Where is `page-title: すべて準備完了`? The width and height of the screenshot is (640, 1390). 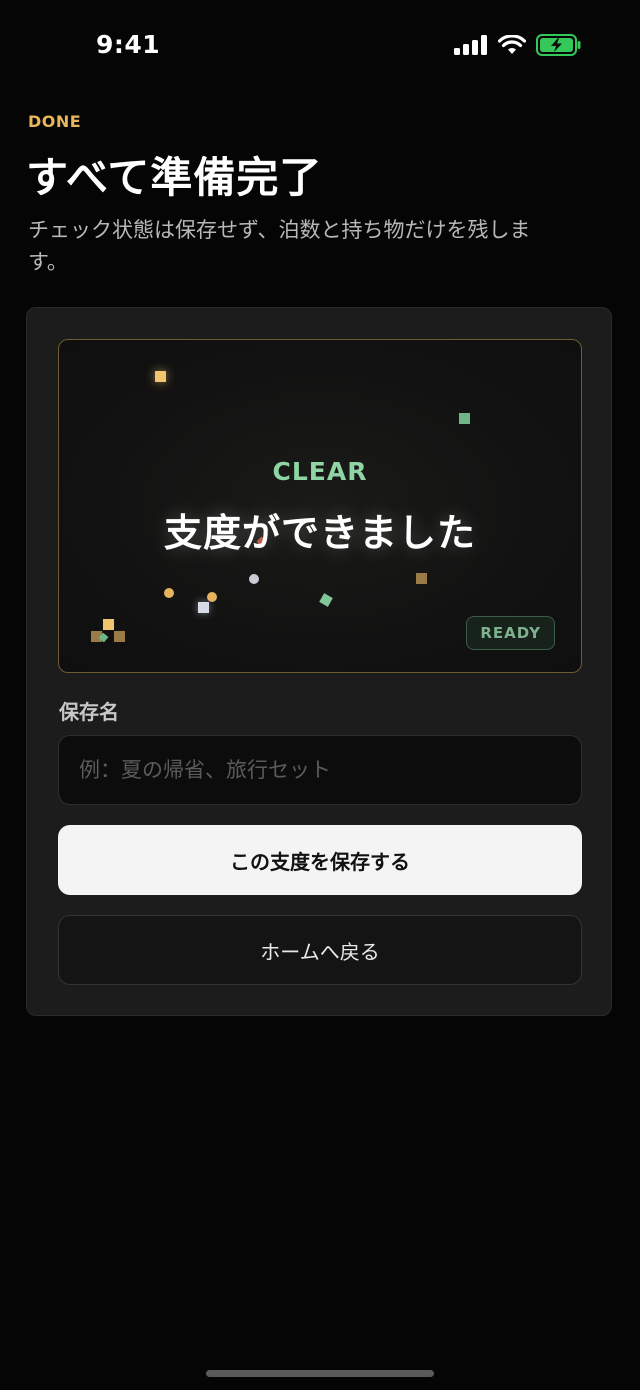
page-title: すべて準備完了 is located at coordinates (174, 177).